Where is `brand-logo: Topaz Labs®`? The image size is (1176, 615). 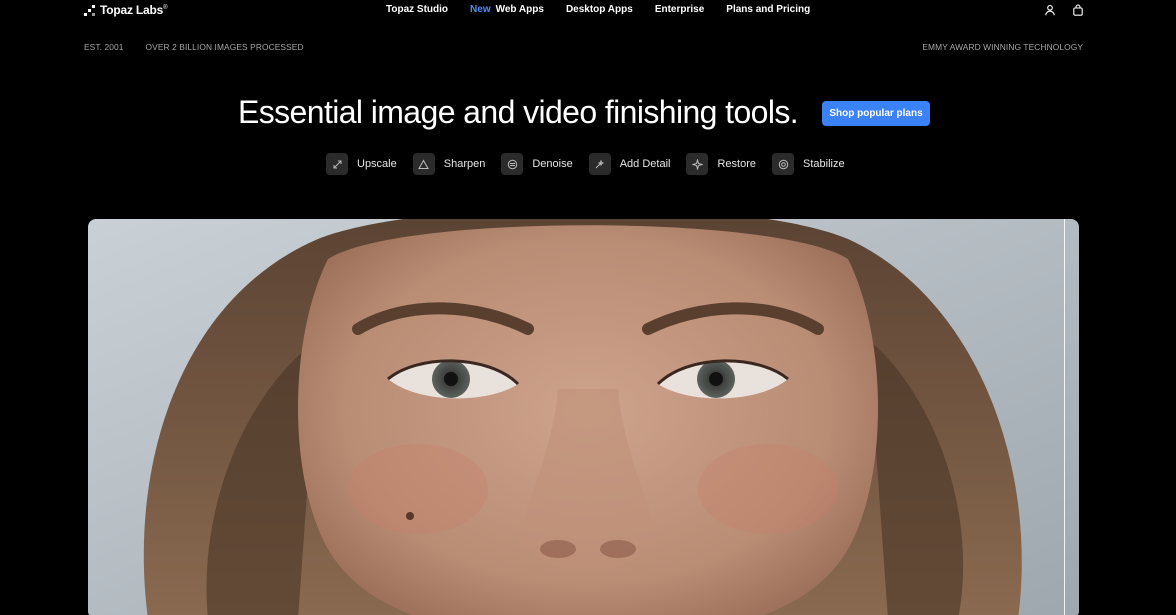 brand-logo: Topaz Labs® is located at coordinates (126, 10).